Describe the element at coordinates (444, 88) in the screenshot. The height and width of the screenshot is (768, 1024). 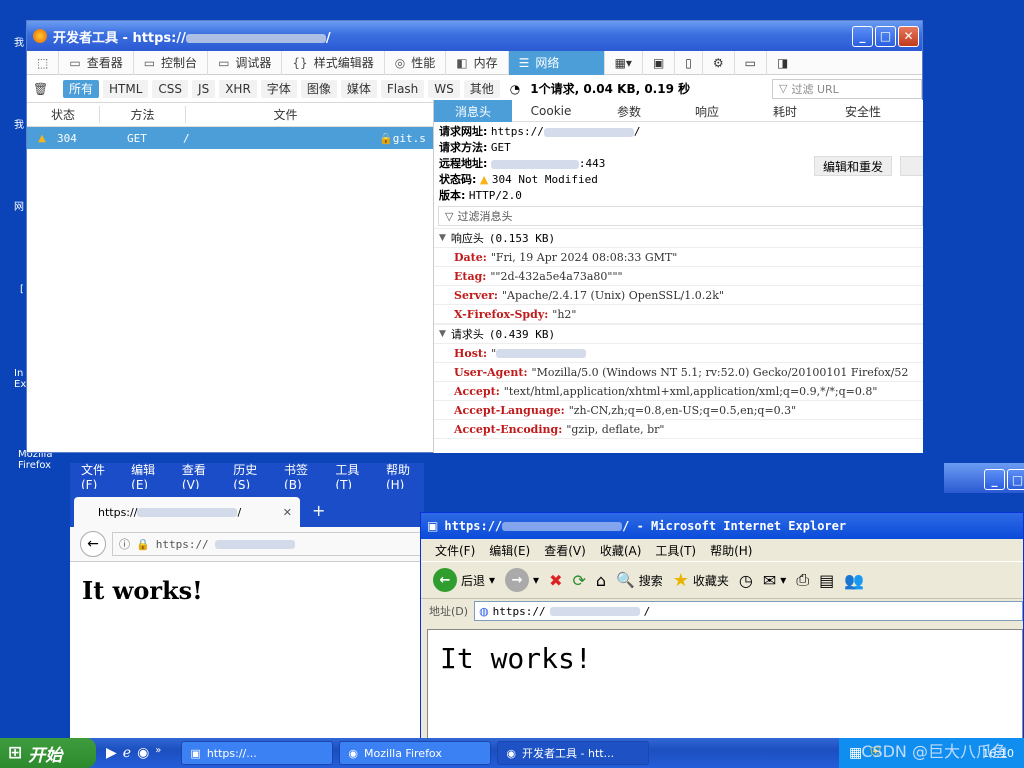
I see `filter-ws: WS` at that location.